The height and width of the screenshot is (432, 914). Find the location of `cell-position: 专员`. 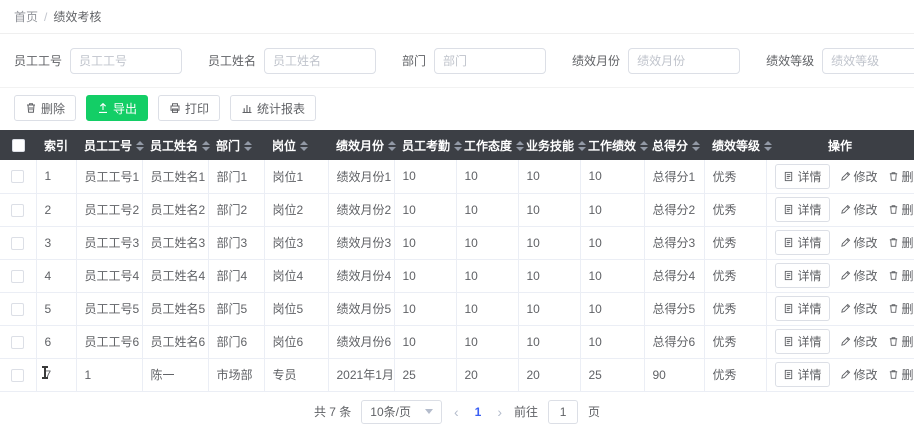

cell-position: 专员 is located at coordinates (296, 375).